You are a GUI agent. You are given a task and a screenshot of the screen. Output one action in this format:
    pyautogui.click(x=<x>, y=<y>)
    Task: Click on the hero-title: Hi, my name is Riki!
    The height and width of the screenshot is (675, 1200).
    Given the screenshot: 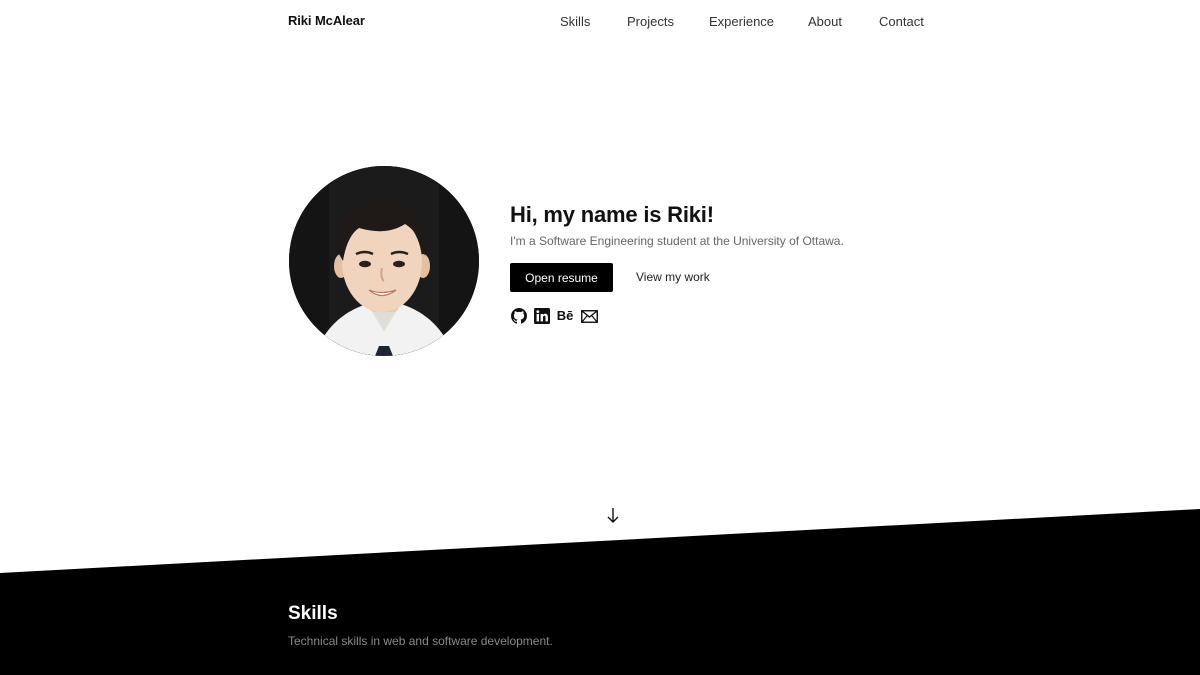 What is the action you would take?
    pyautogui.click(x=612, y=214)
    